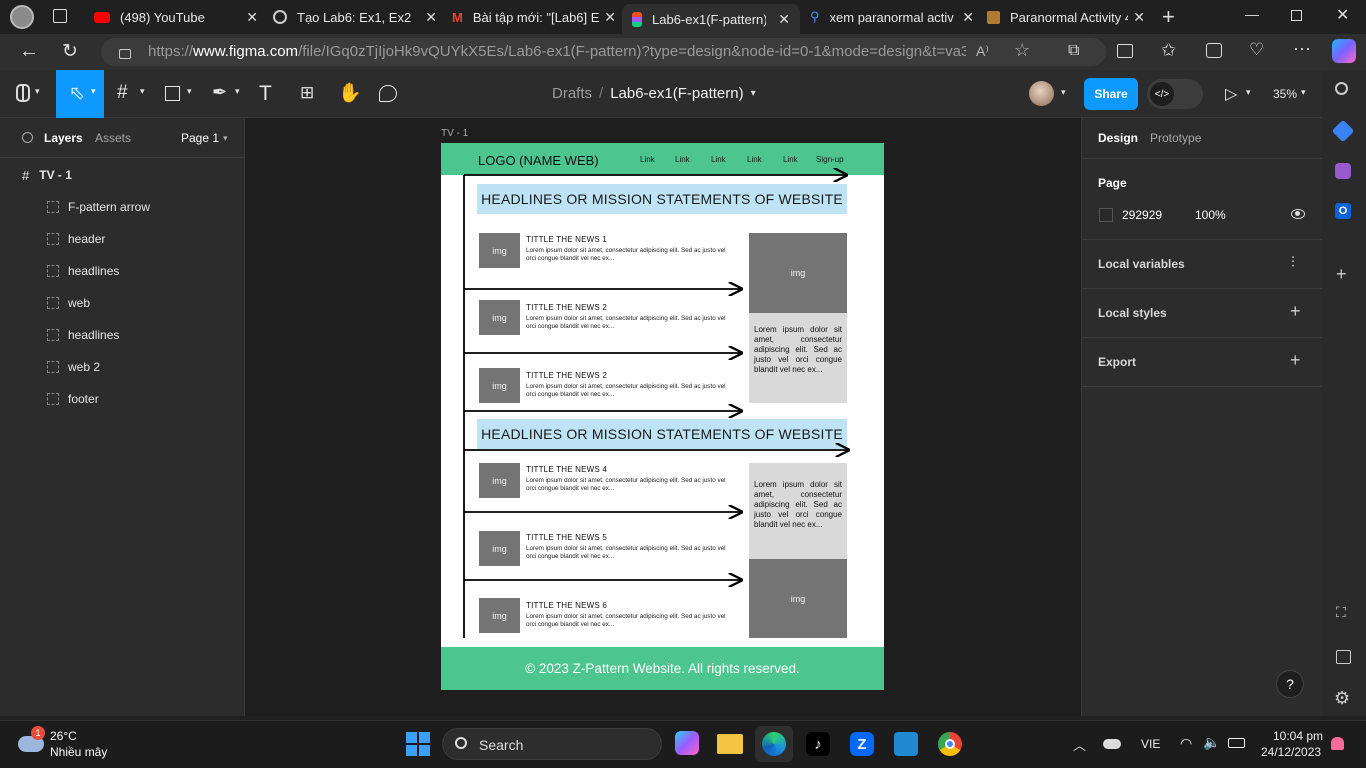 The height and width of the screenshot is (768, 1366). What do you see at coordinates (1141, 264) in the screenshot?
I see `local-variables-label: Local variables` at bounding box center [1141, 264].